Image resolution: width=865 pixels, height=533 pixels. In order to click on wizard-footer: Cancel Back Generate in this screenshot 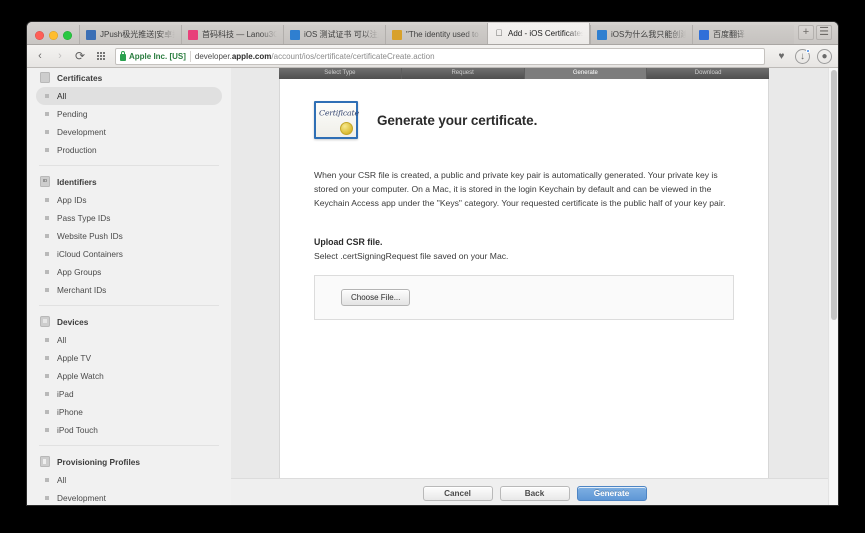, I will do `click(534, 491)`.